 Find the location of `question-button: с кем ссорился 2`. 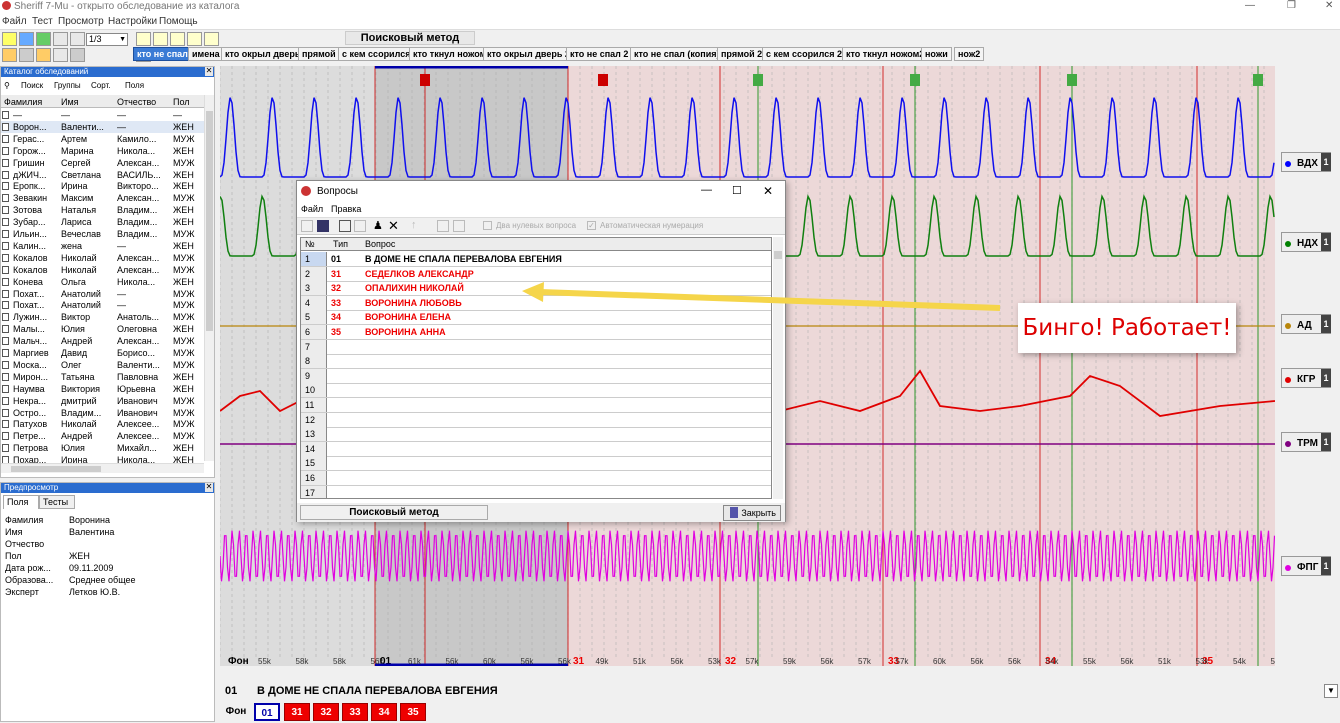

question-button: с кем ссорился 2 is located at coordinates (804, 54).